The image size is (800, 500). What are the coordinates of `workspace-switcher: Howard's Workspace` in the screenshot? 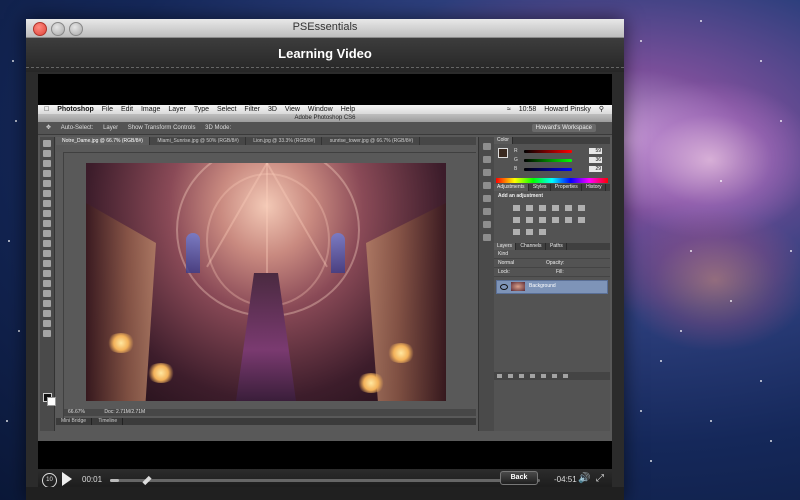 It's located at (563, 128).